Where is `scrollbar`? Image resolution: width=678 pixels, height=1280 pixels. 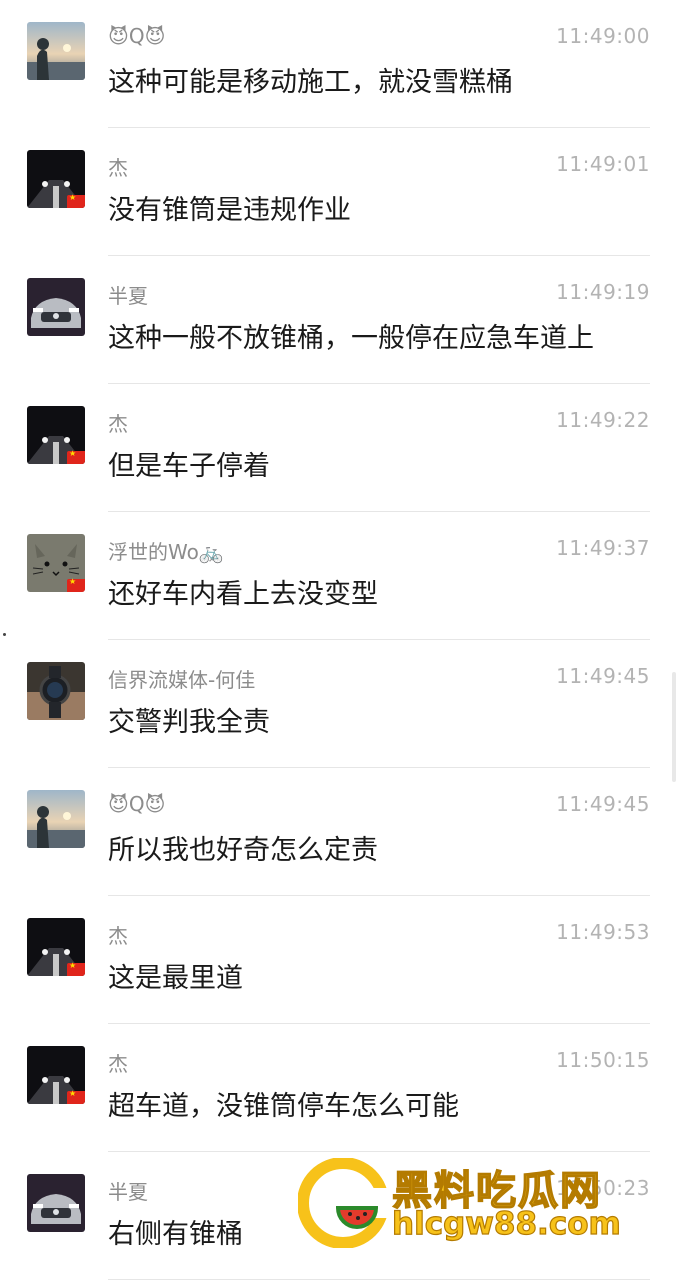 scrollbar is located at coordinates (674, 727).